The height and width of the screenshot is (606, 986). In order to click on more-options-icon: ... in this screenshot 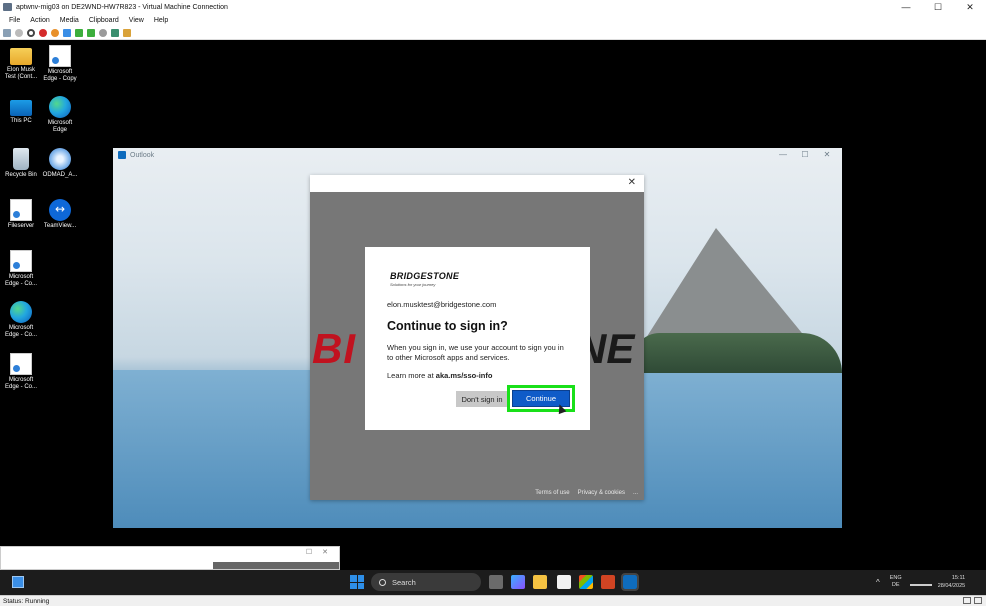, I will do `click(635, 493)`.